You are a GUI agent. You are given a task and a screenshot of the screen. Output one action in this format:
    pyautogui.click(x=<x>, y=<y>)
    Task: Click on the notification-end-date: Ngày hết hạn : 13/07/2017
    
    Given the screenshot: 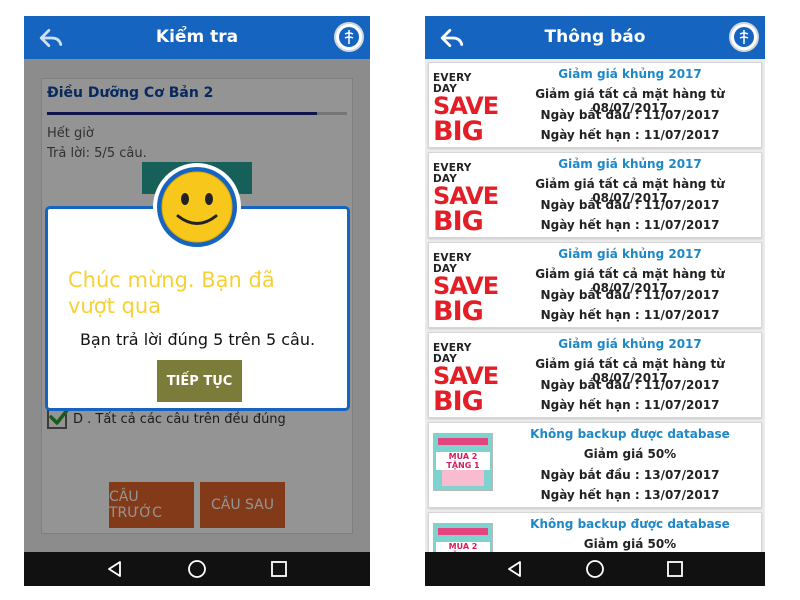 What is the action you would take?
    pyautogui.click(x=630, y=495)
    